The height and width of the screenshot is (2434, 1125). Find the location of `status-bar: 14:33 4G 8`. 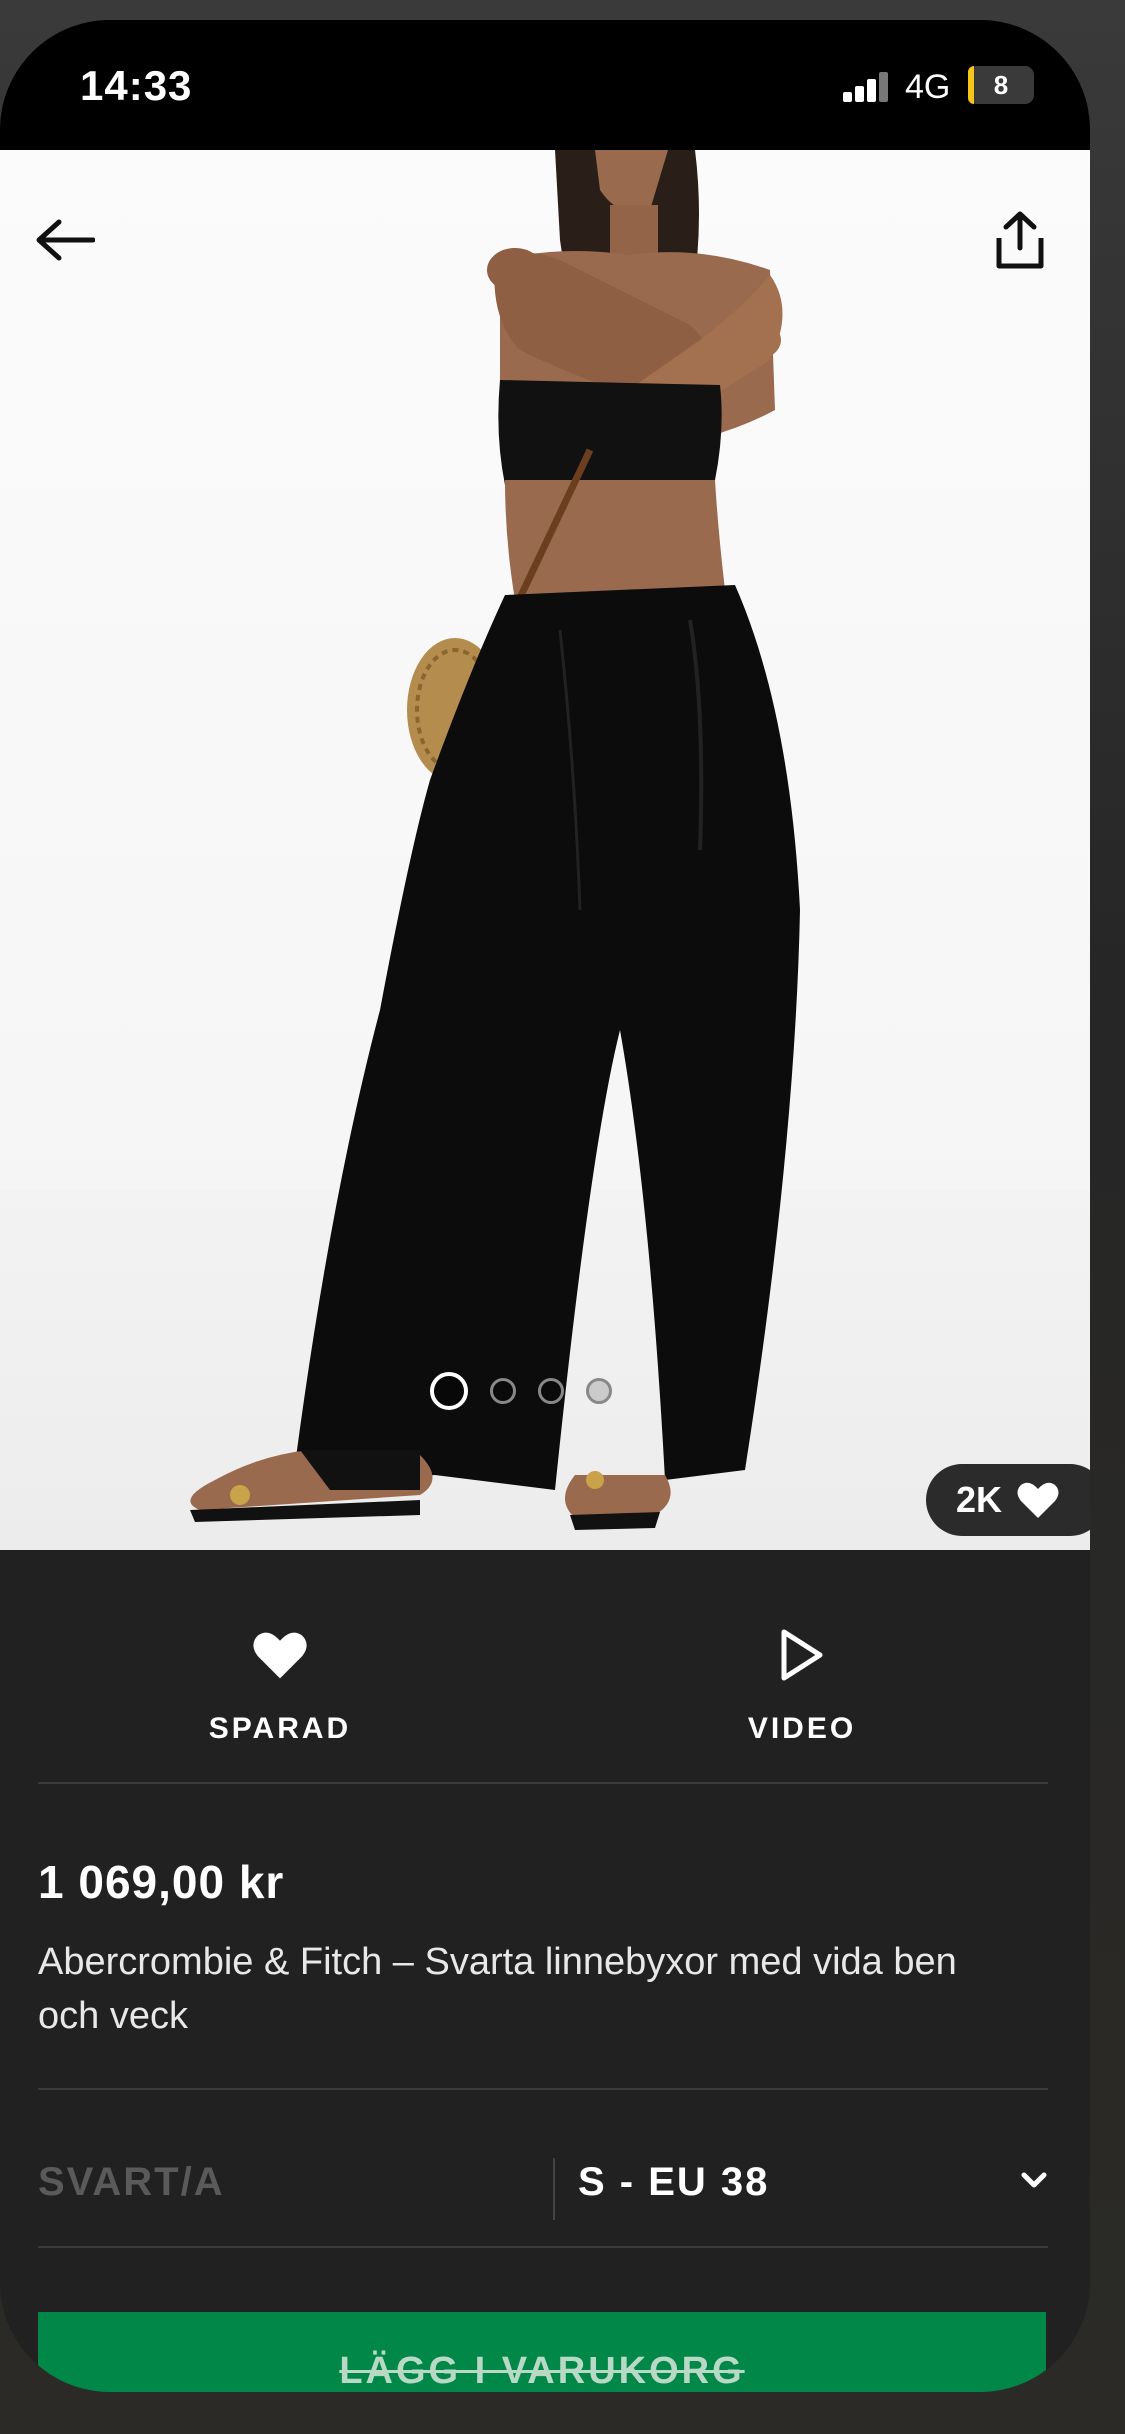

status-bar: 14:33 4G 8 is located at coordinates (545, 85).